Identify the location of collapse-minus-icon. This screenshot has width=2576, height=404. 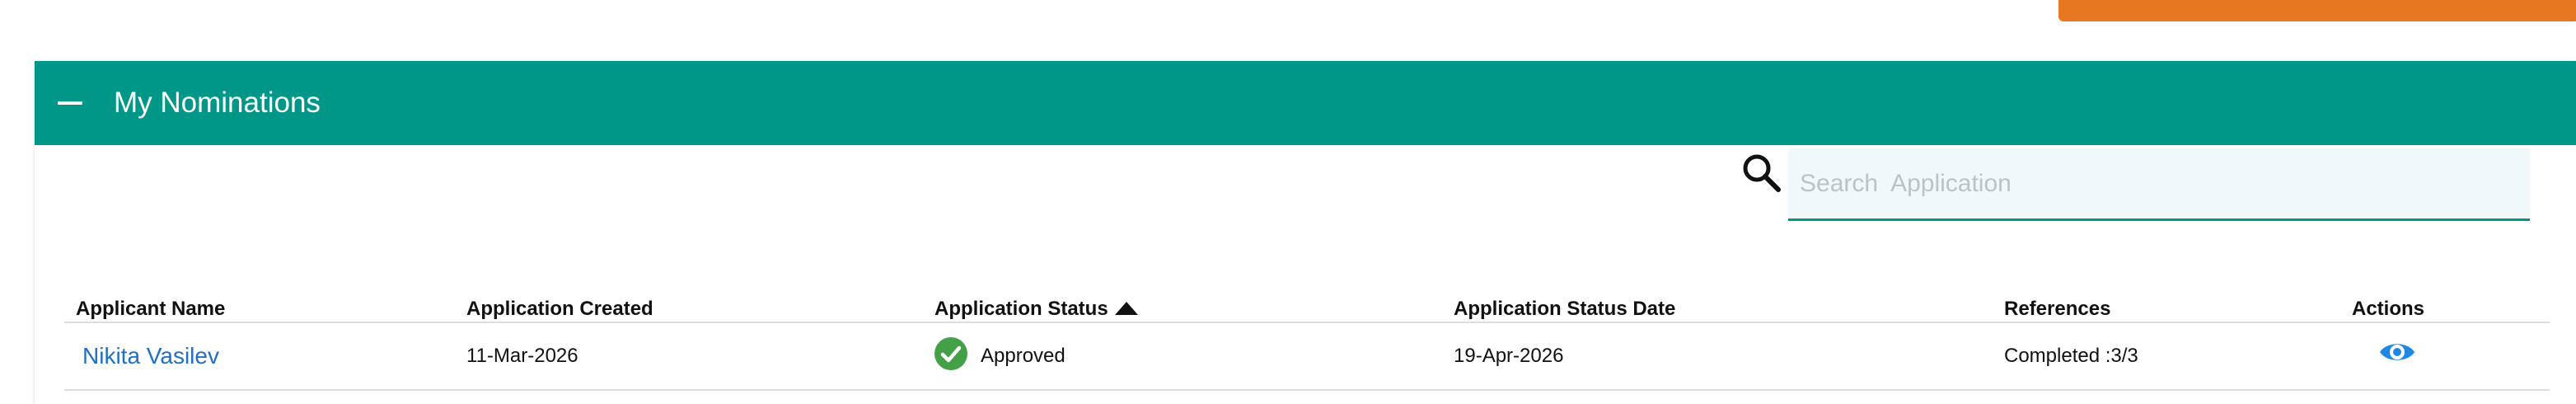
(70, 103).